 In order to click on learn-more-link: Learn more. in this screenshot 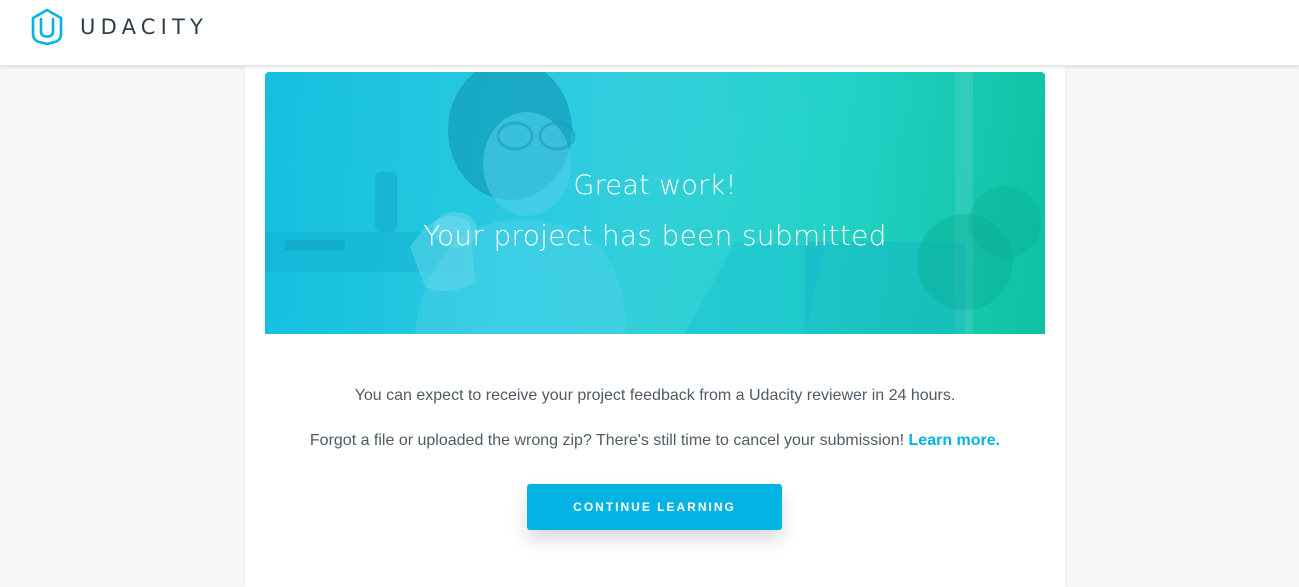, I will do `click(955, 440)`.